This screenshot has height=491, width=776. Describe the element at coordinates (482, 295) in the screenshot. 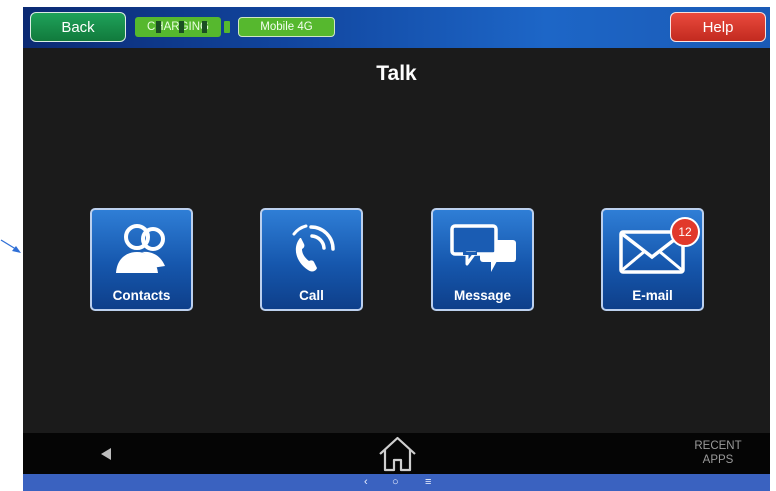

I see `tile-label: Message` at that location.